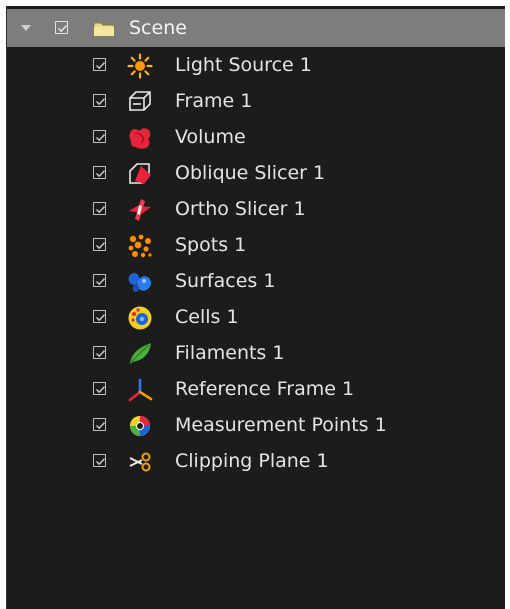  I want to click on spots-icon, so click(140, 246).